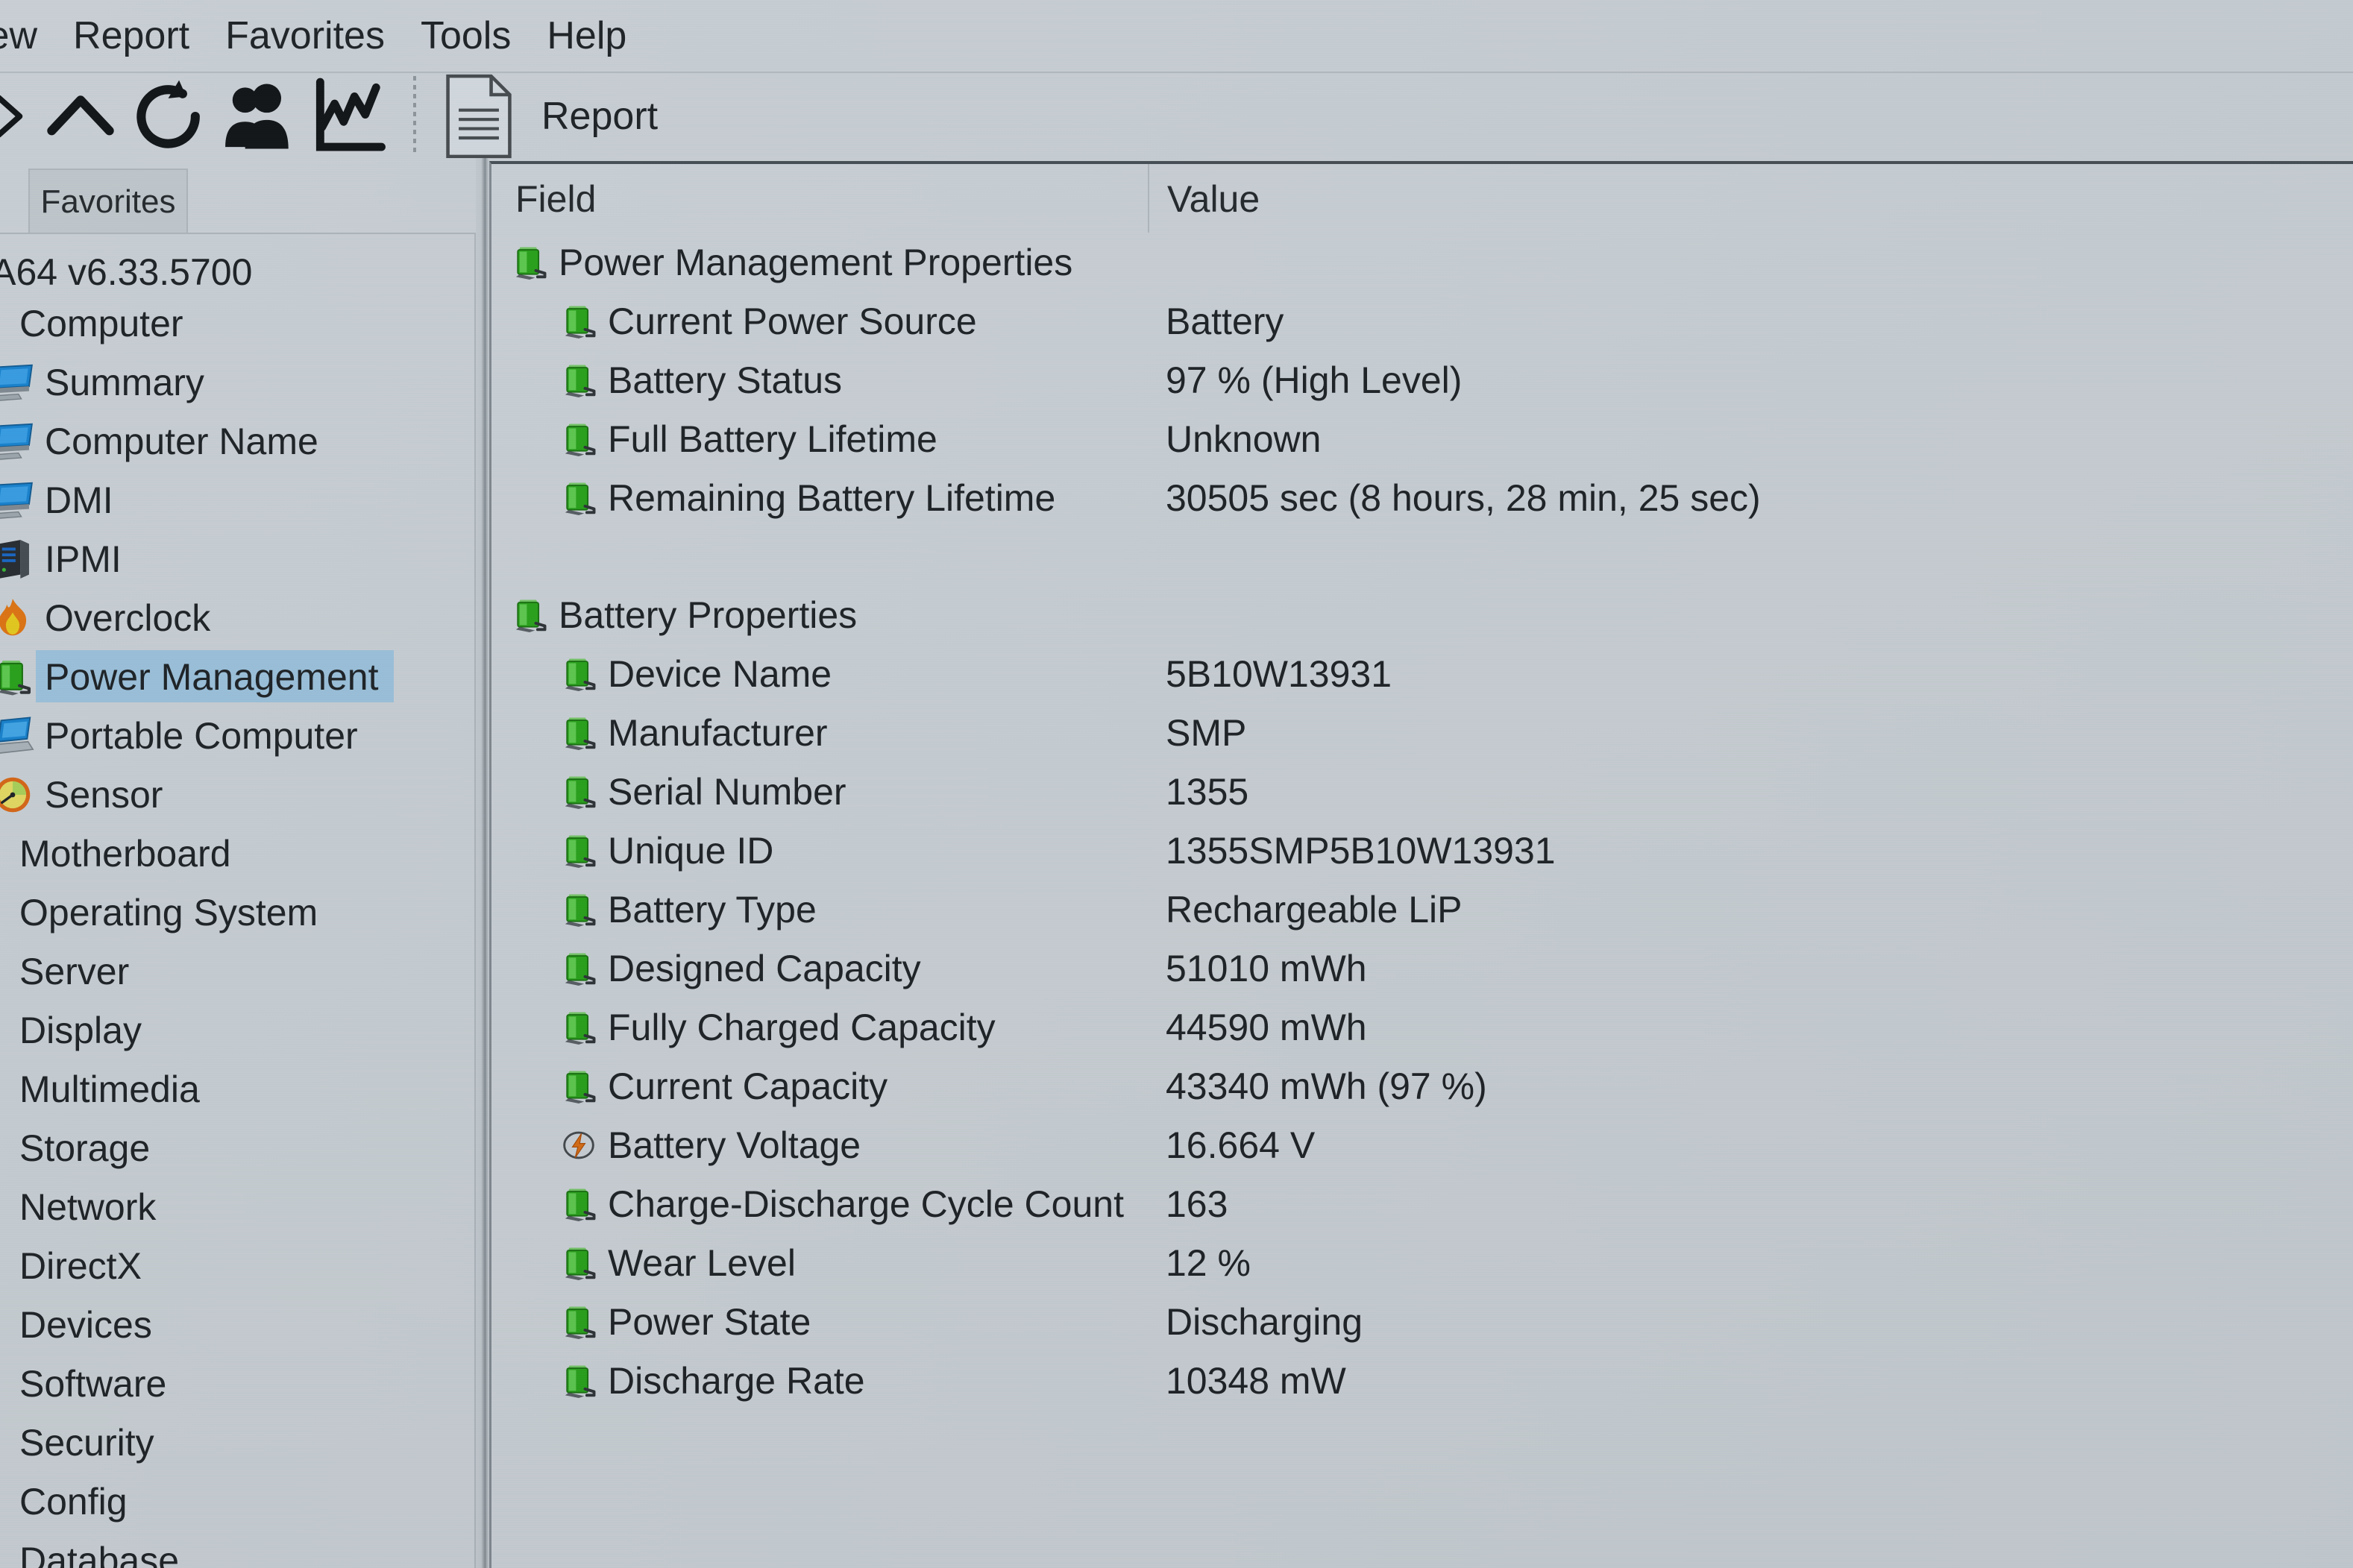  I want to click on row-value-cell: 10348 mW, so click(1256, 1380).